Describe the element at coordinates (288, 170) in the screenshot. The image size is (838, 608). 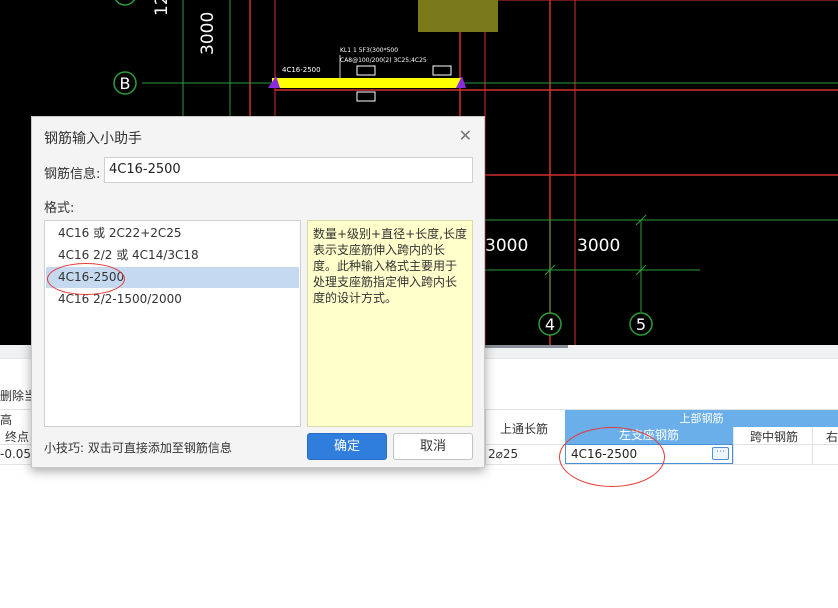
I see `rebar-info-input: 4C16-2500` at that location.